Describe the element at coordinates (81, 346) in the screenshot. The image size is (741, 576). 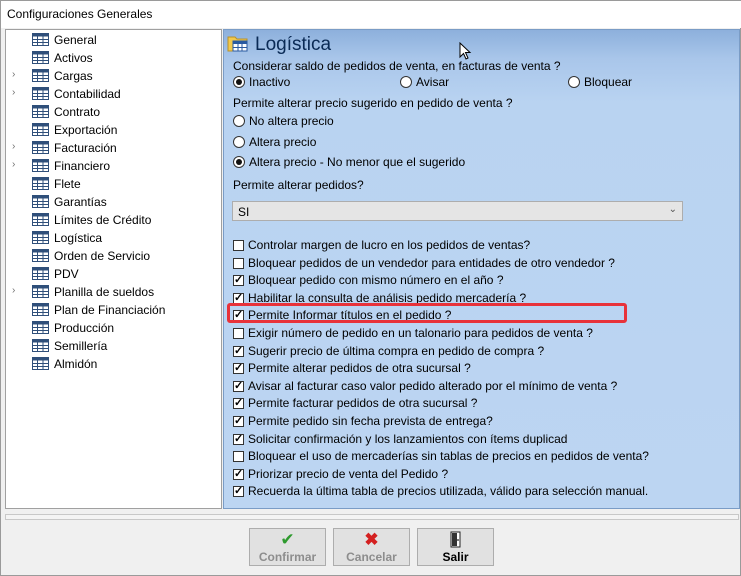
I see `tree-item-label: Semillería` at that location.